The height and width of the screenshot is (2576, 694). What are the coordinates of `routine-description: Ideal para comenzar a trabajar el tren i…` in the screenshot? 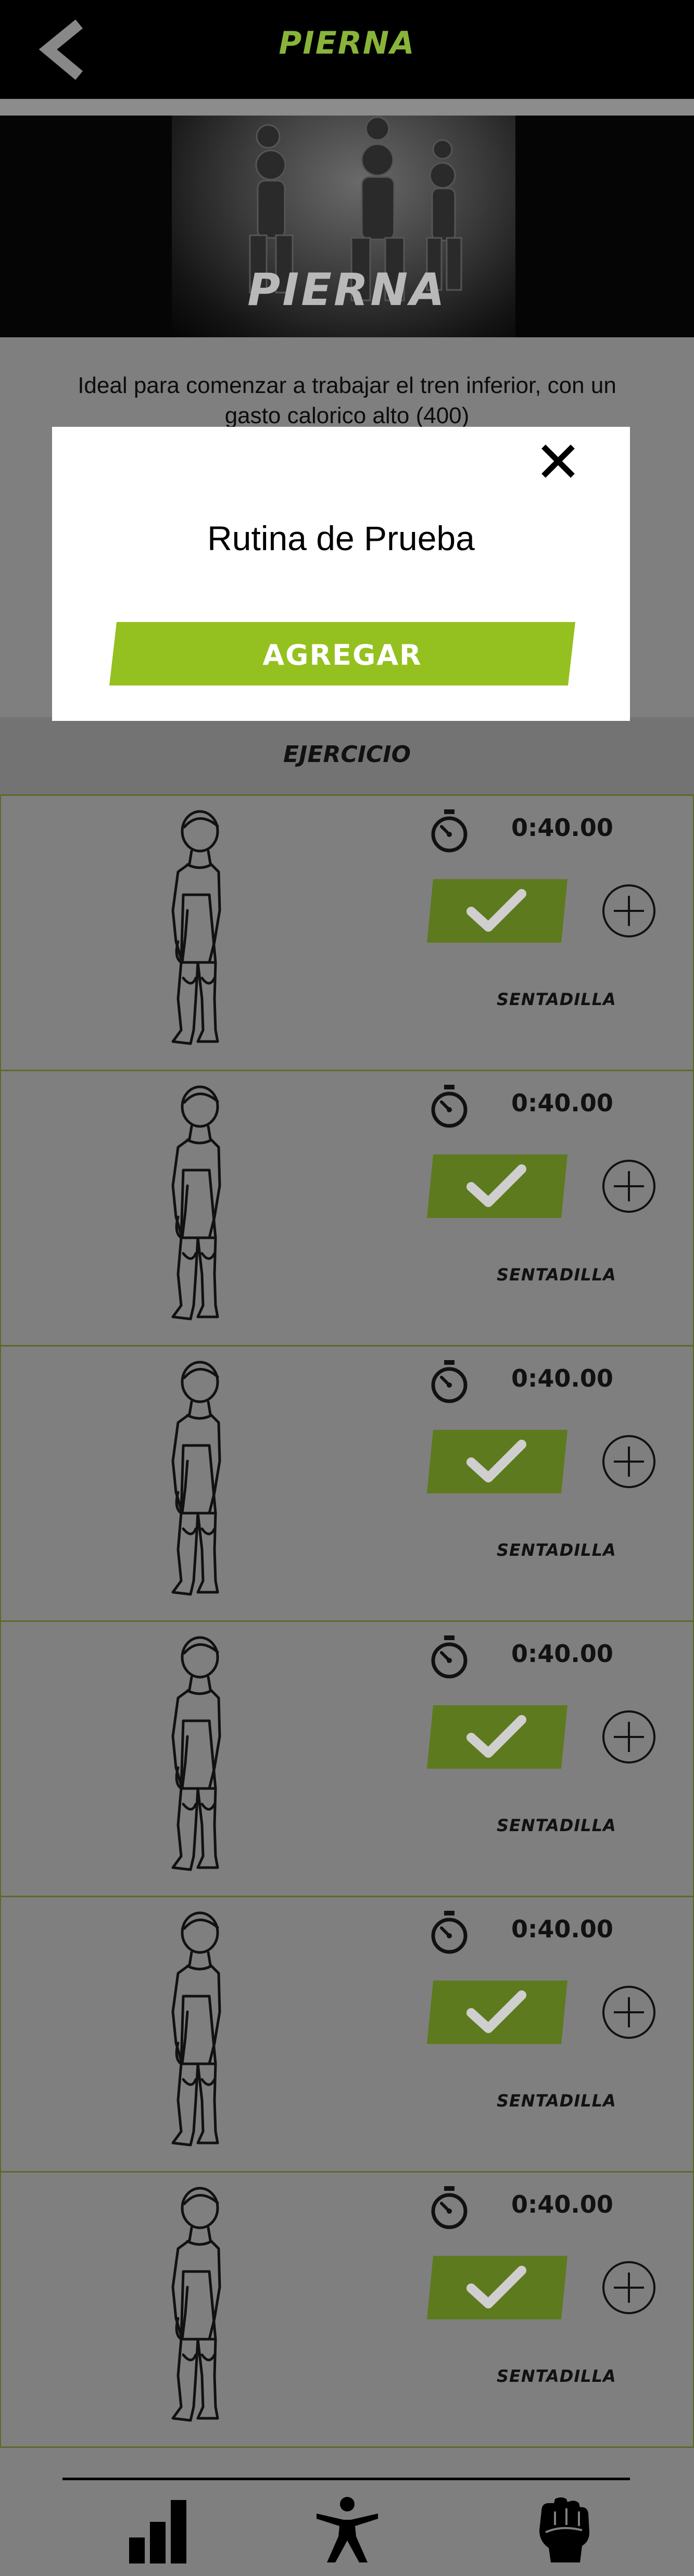 It's located at (347, 400).